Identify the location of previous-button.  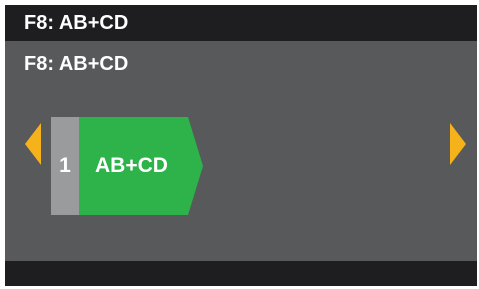
(33, 144).